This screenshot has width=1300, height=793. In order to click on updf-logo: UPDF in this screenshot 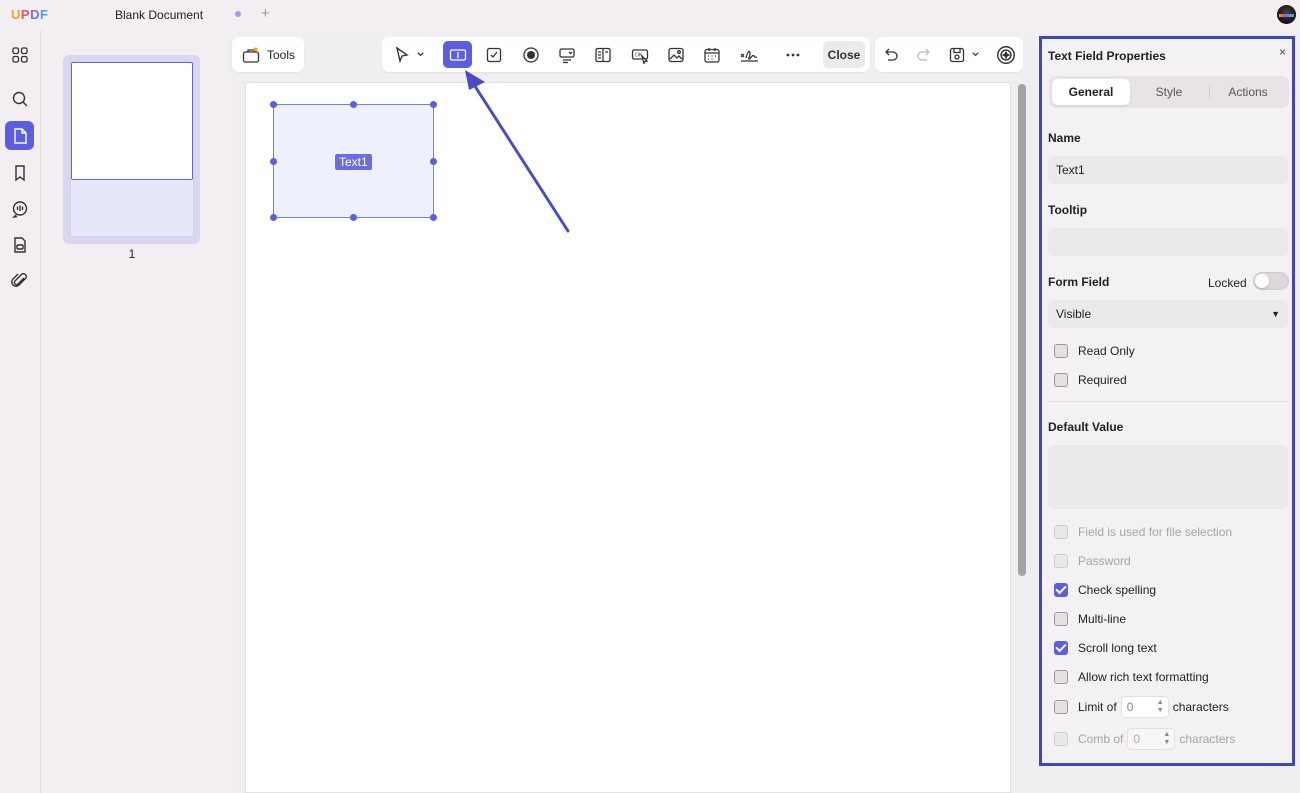, I will do `click(30, 14)`.